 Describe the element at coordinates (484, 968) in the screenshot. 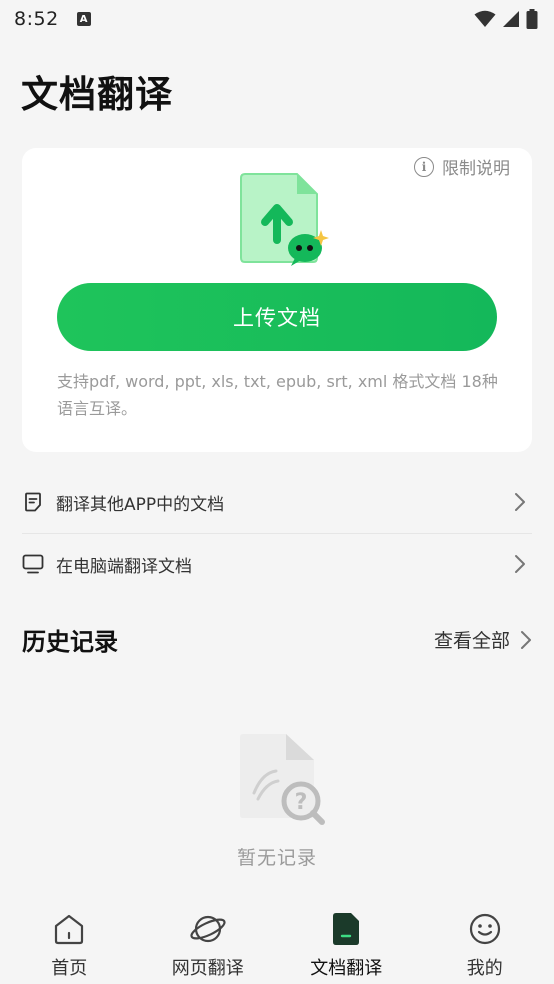

I see `nav-label: 我的` at that location.